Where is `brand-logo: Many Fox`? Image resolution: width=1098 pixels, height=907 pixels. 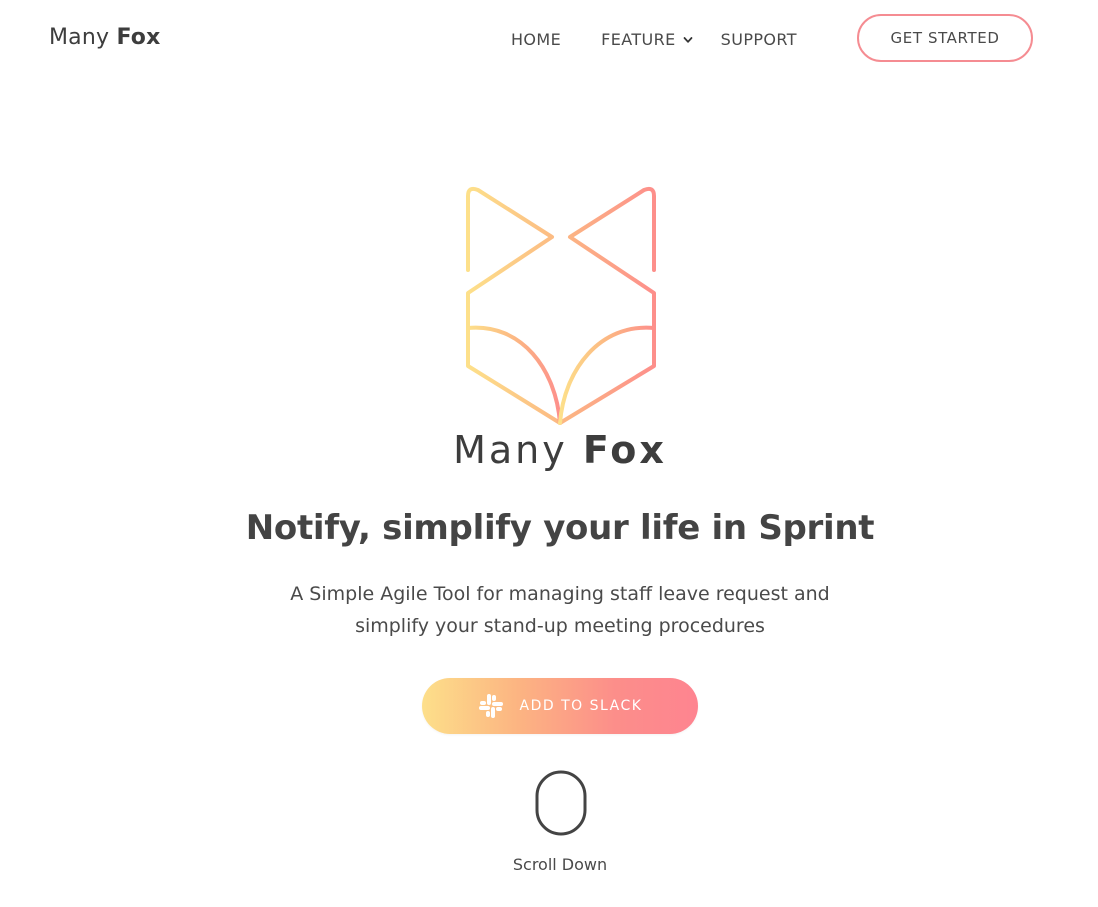
brand-logo: Many Fox is located at coordinates (104, 37).